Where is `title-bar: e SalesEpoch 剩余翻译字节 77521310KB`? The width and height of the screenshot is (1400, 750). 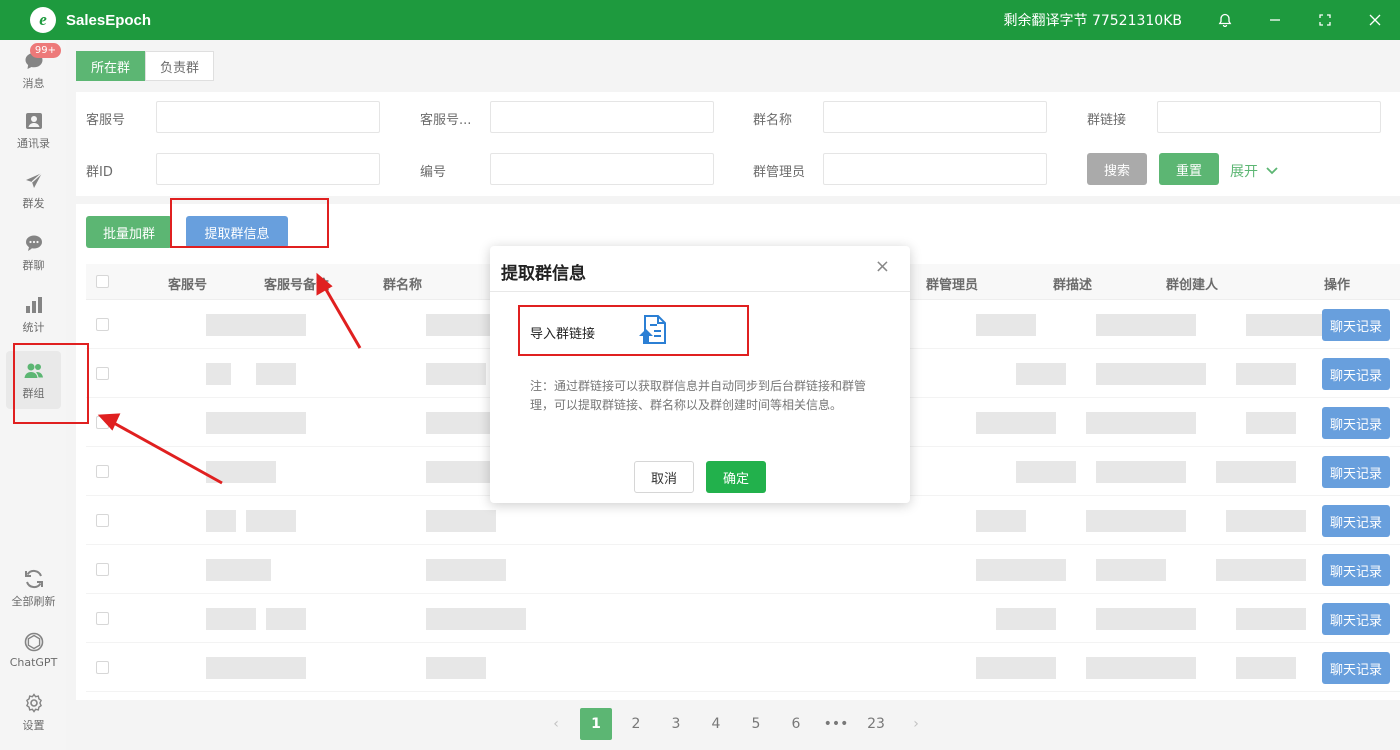
title-bar: e SalesEpoch 剩余翻译字节 77521310KB is located at coordinates (700, 20).